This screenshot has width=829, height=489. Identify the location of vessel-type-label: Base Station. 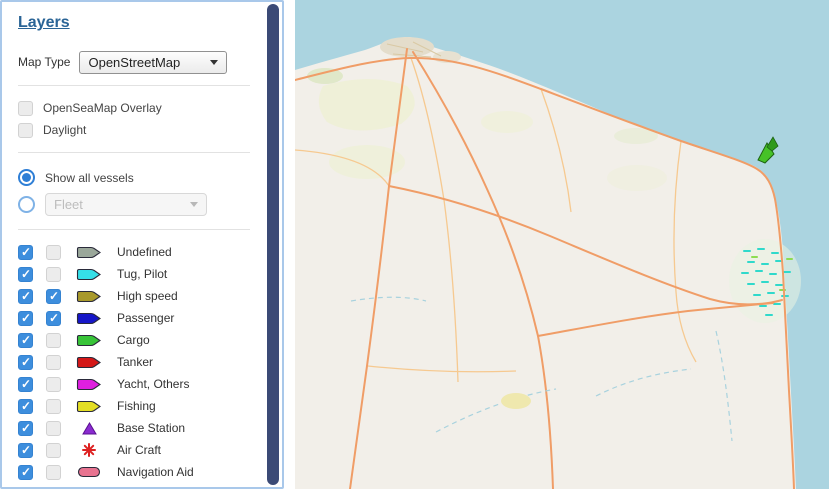
(151, 428).